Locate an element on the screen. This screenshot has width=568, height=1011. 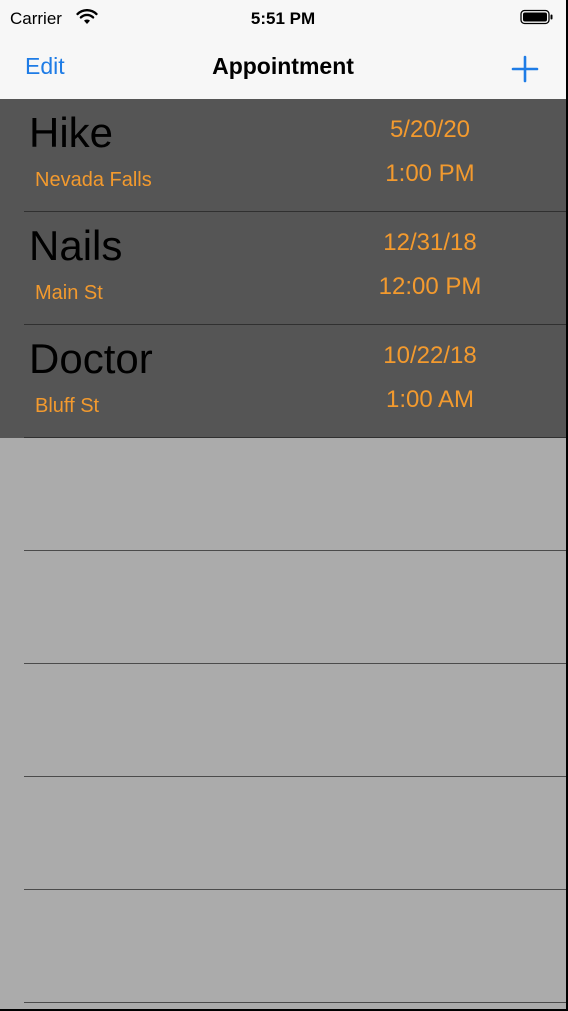
row-divider is located at coordinates (295, 1002).